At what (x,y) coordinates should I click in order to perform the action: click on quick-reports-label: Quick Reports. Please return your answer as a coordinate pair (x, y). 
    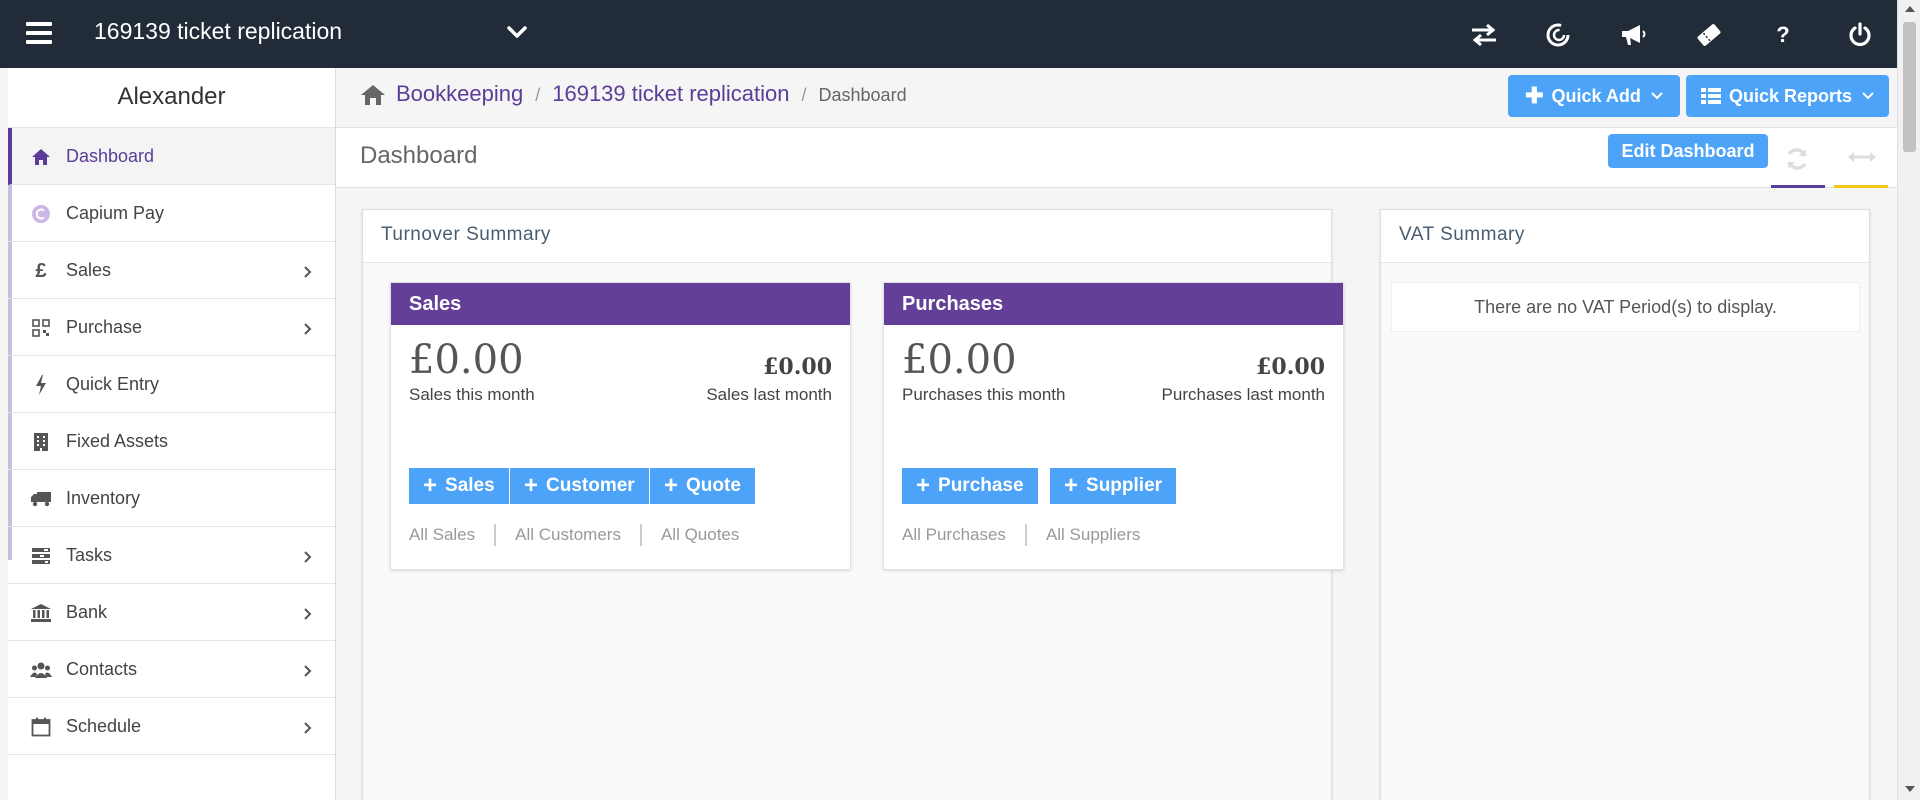
    Looking at the image, I should click on (1790, 95).